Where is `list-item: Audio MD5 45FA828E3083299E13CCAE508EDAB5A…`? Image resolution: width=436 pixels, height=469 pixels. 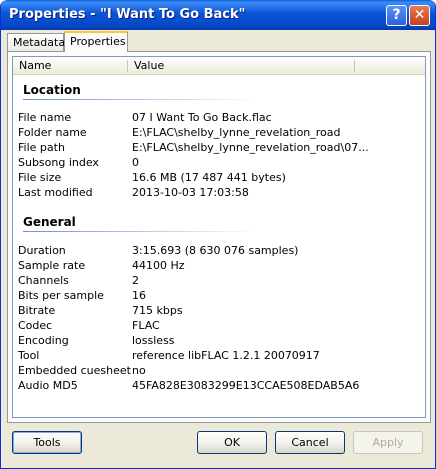 list-item: Audio MD5 45FA828E3083299E13CCAE508EDAB5A… is located at coordinates (219, 386).